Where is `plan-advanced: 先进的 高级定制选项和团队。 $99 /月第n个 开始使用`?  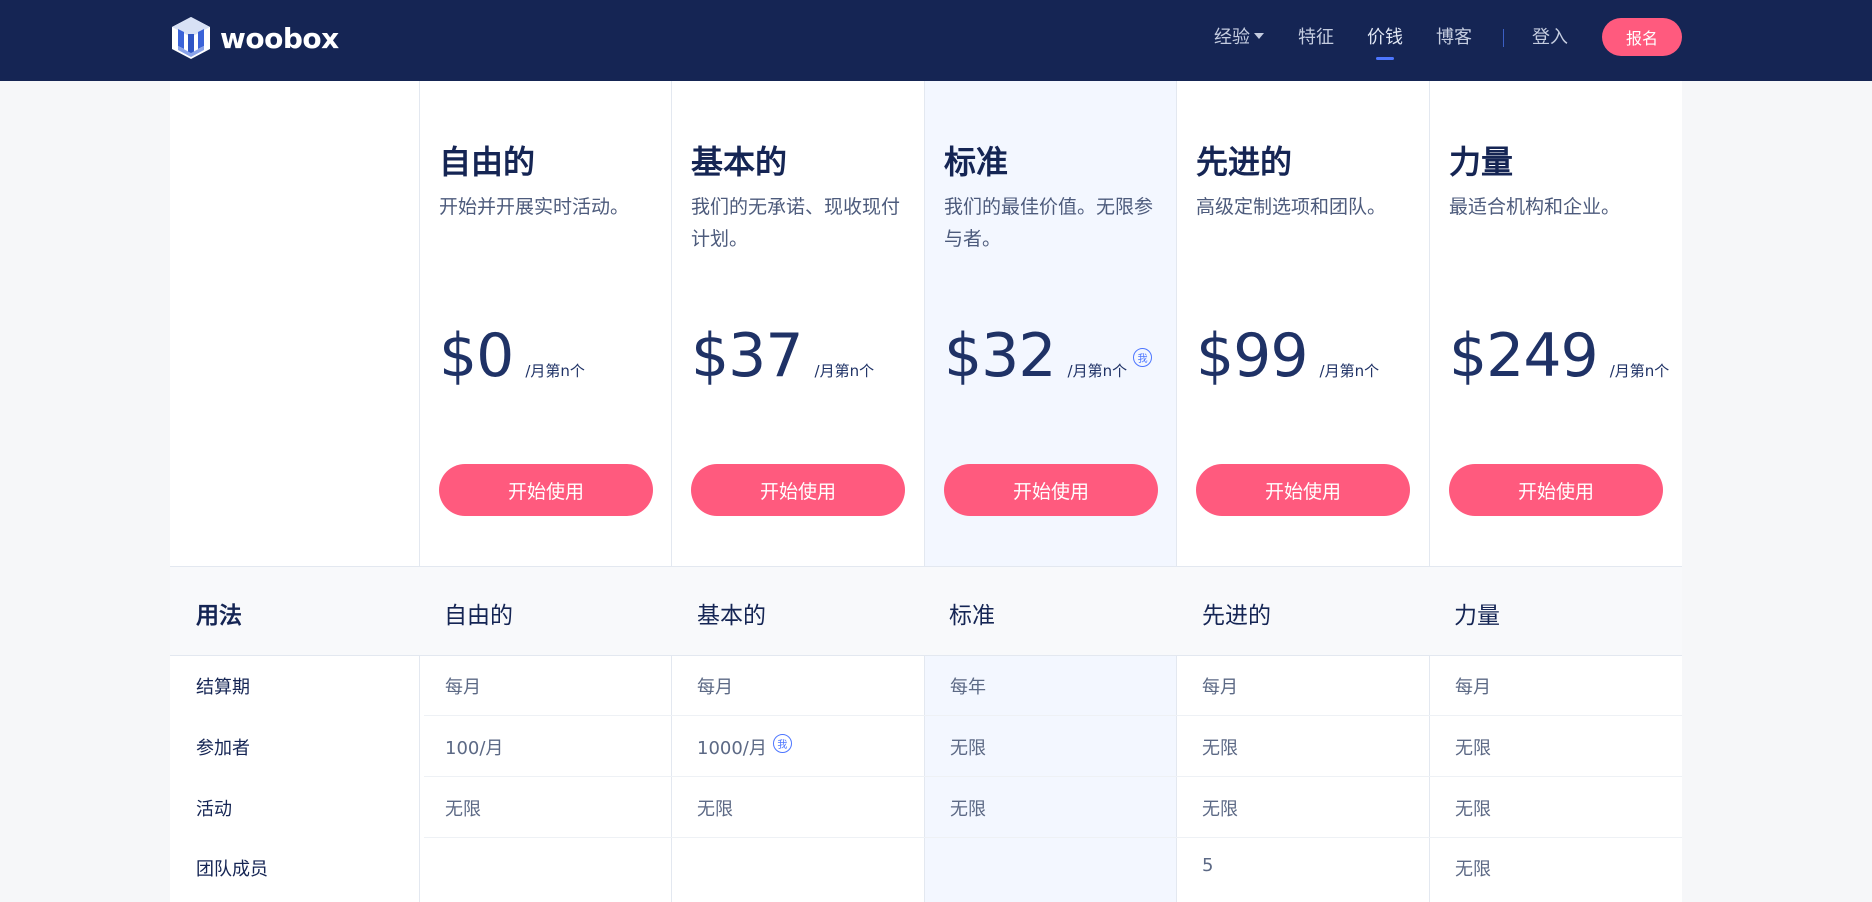
plan-advanced: 先进的 高级定制选项和团队。 $99 /月第n个 开始使用 is located at coordinates (1302, 323).